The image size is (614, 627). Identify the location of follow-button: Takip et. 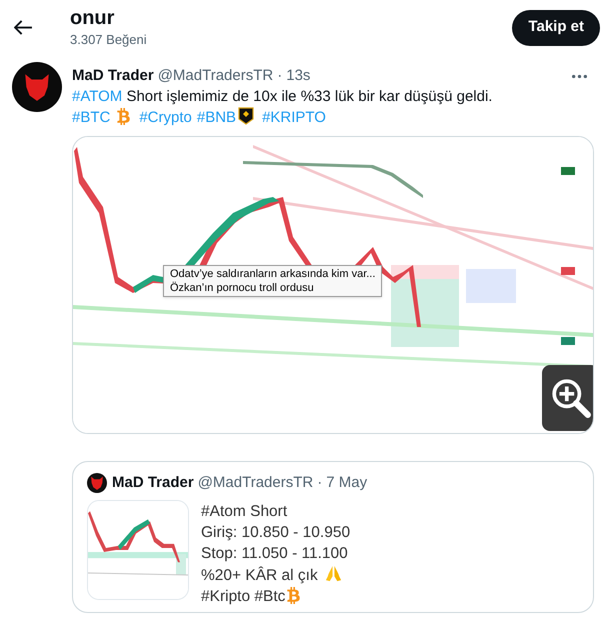
(556, 28).